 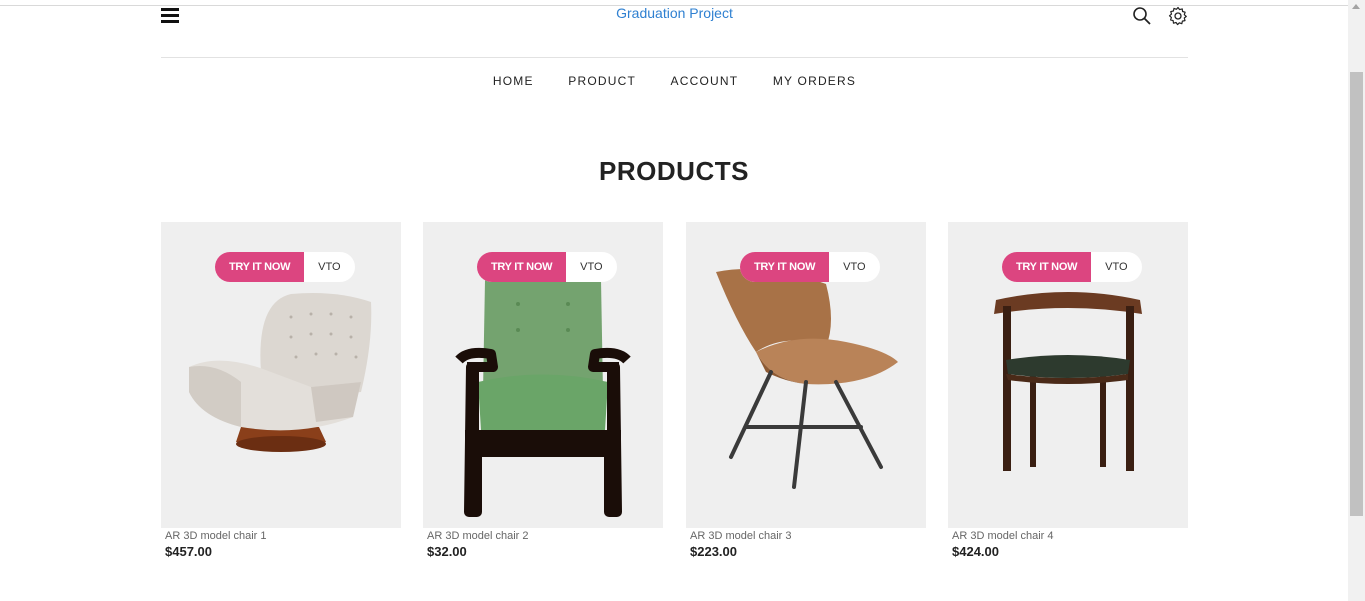 I want to click on products-heading-wrap: PRODUCTS, so click(x=674, y=171).